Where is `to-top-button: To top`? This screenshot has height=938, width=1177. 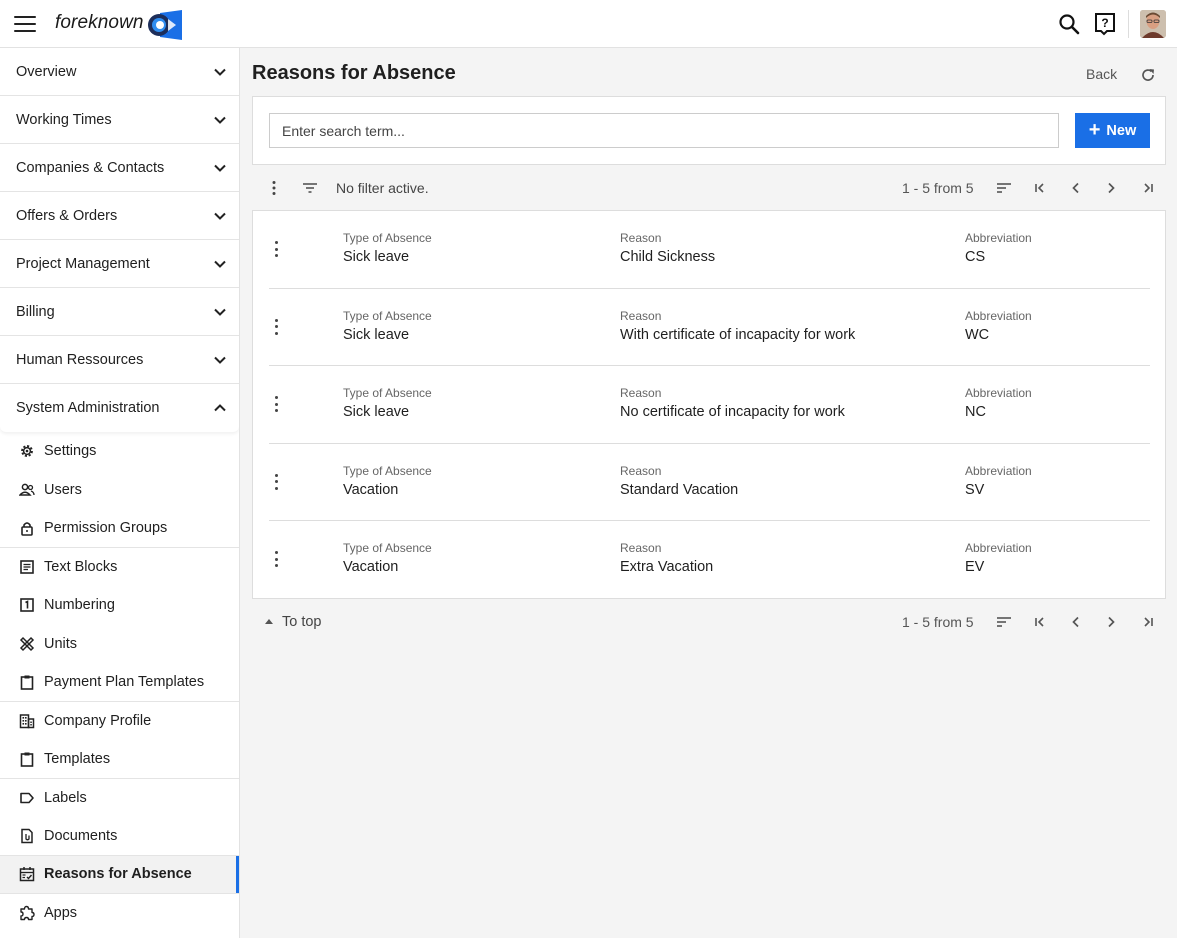 to-top-button: To top is located at coordinates (293, 622).